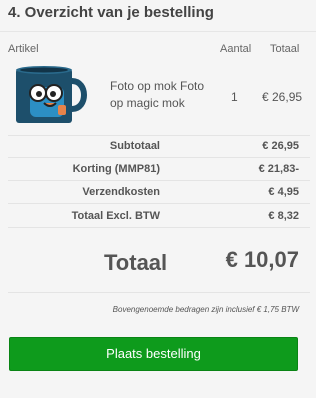  What do you see at coordinates (116, 169) in the screenshot?
I see `discount-label: Korting (MMP81)` at bounding box center [116, 169].